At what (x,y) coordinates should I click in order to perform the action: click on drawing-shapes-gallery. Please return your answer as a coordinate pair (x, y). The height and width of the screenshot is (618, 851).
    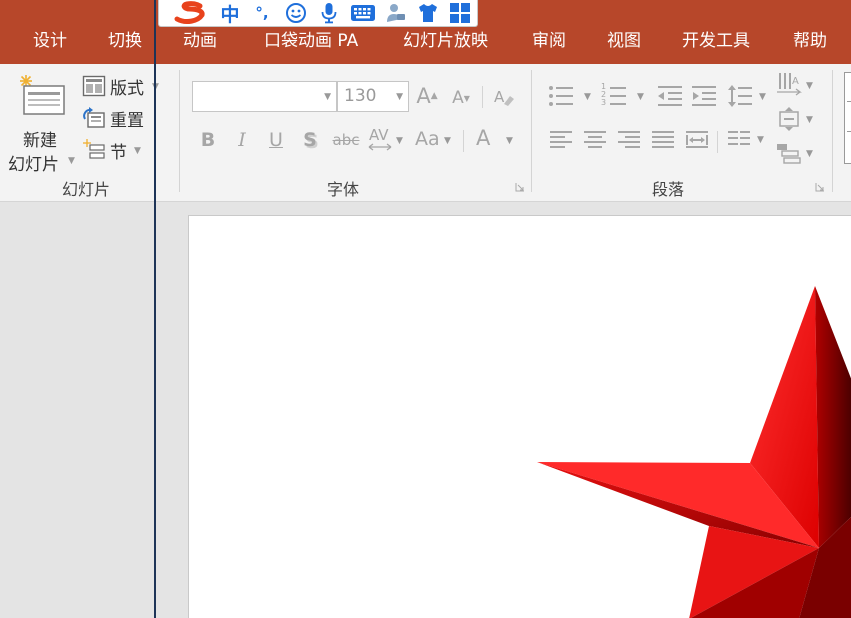
    Looking at the image, I should click on (847, 118).